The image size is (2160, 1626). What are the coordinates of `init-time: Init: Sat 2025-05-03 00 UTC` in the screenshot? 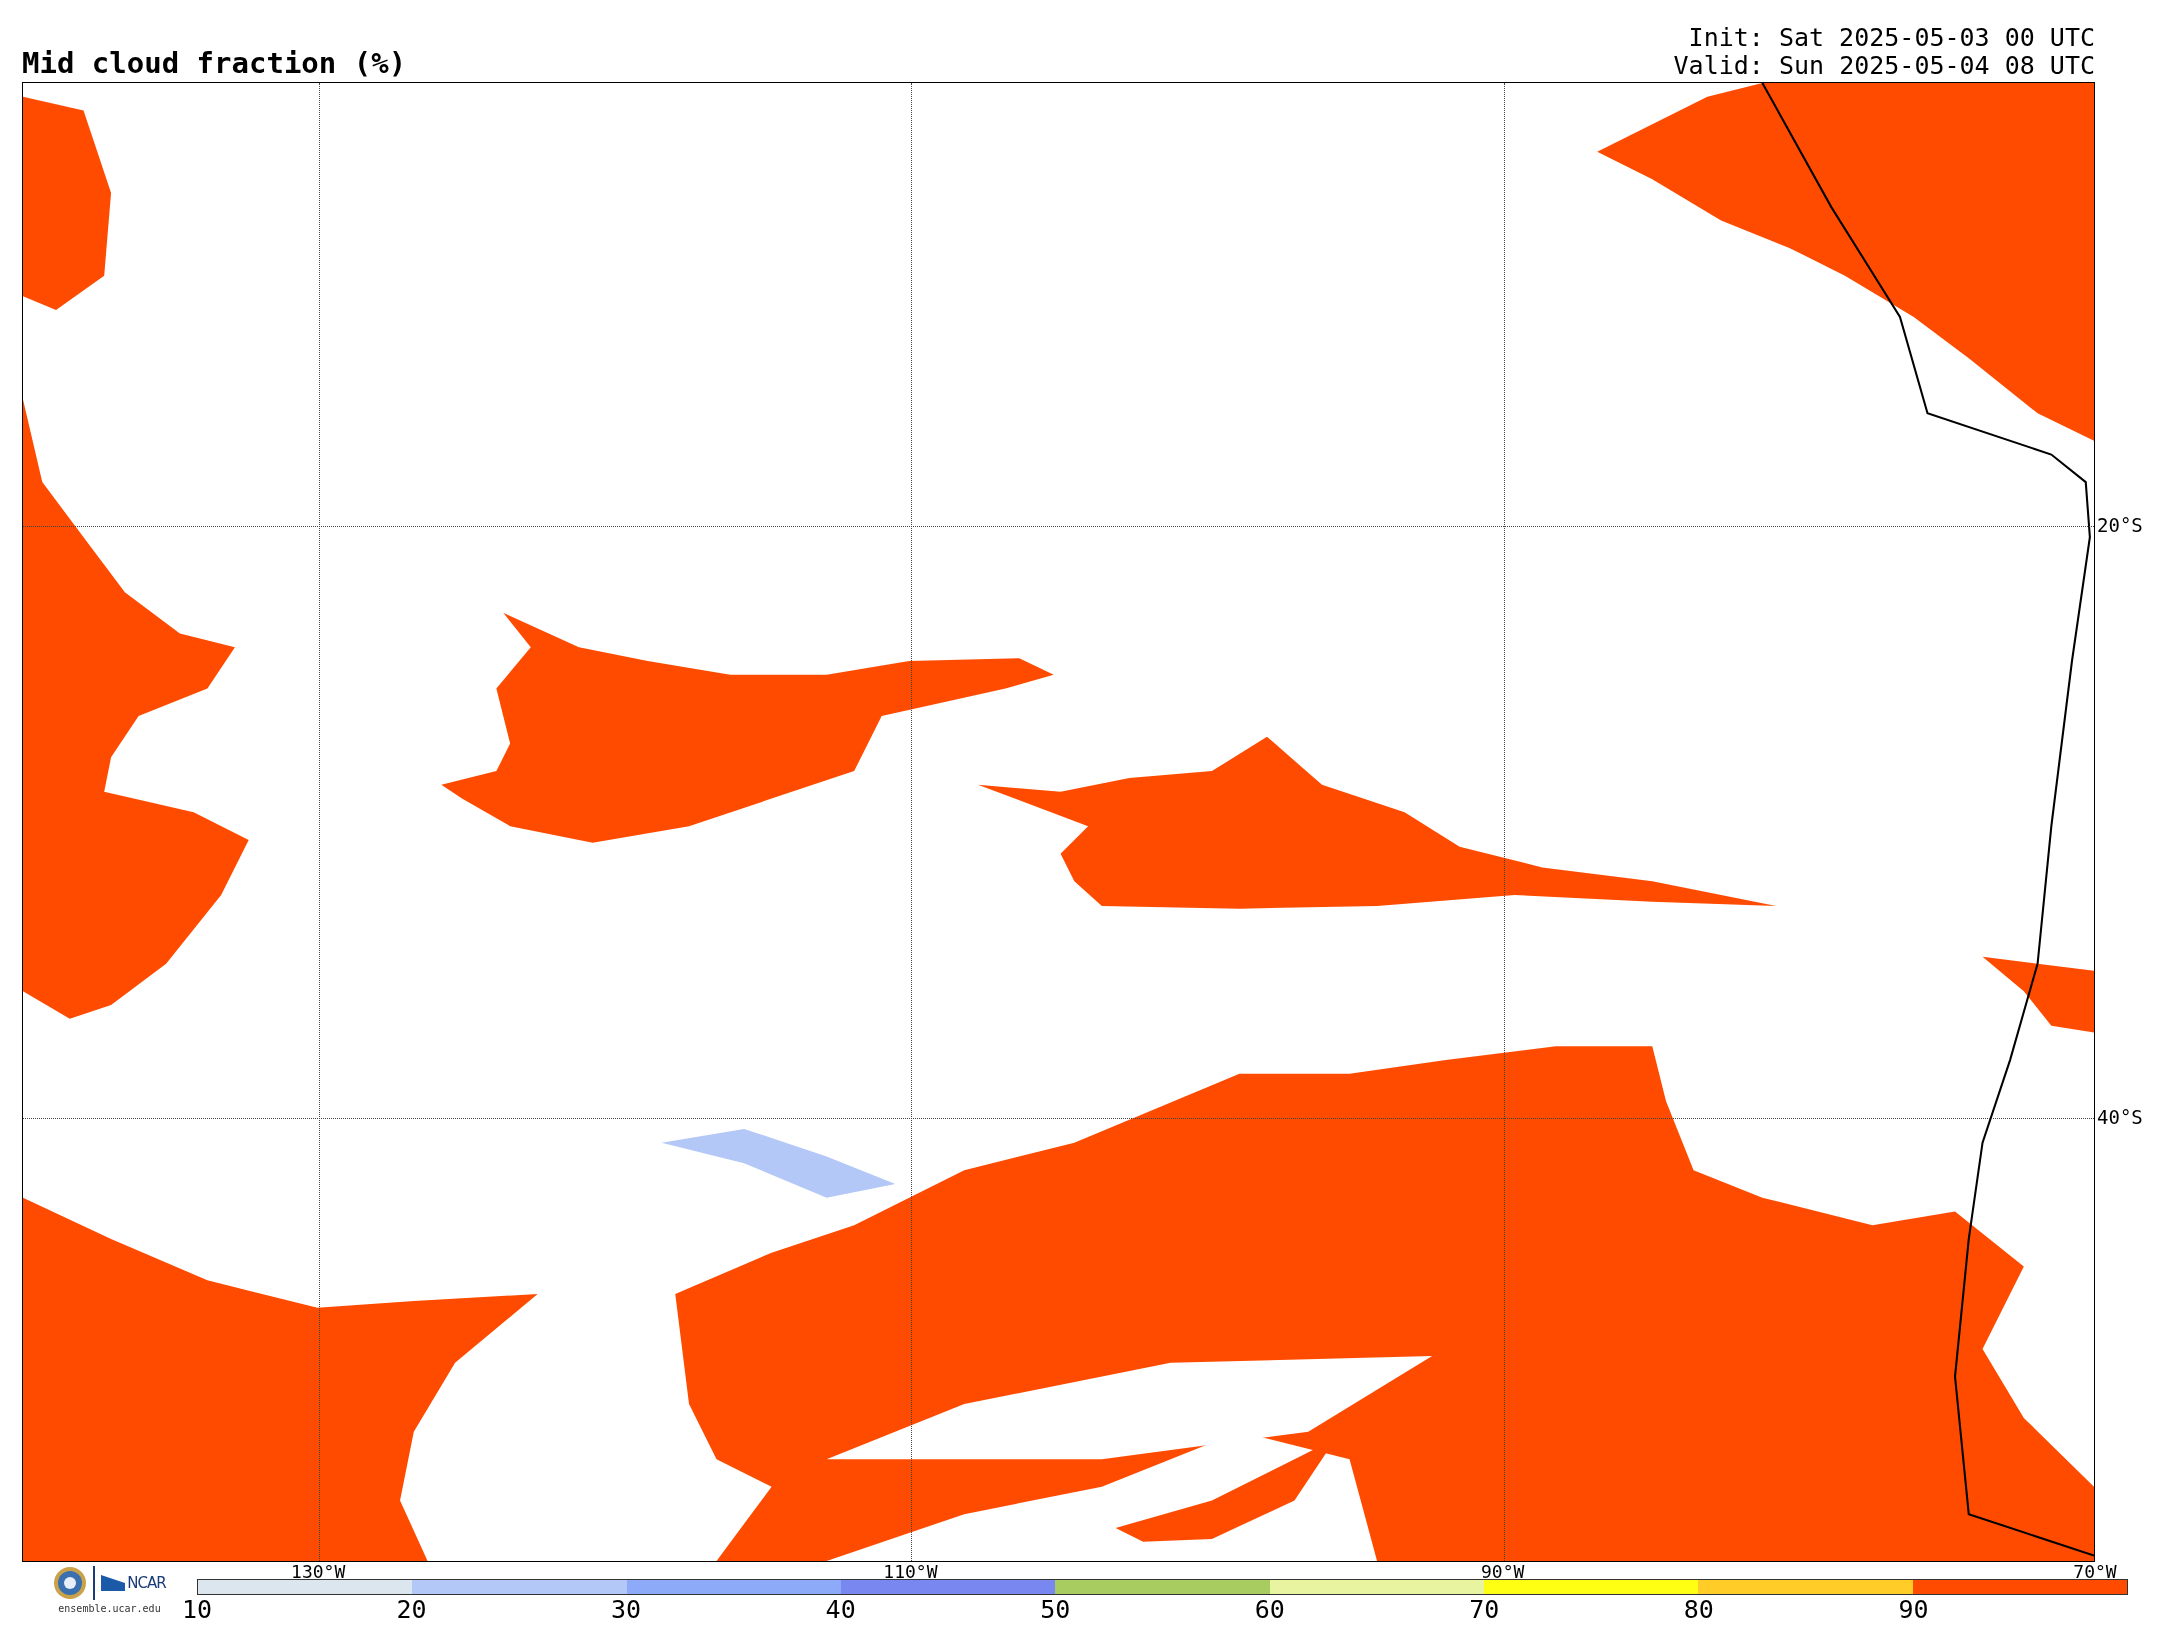 It's located at (1891, 38).